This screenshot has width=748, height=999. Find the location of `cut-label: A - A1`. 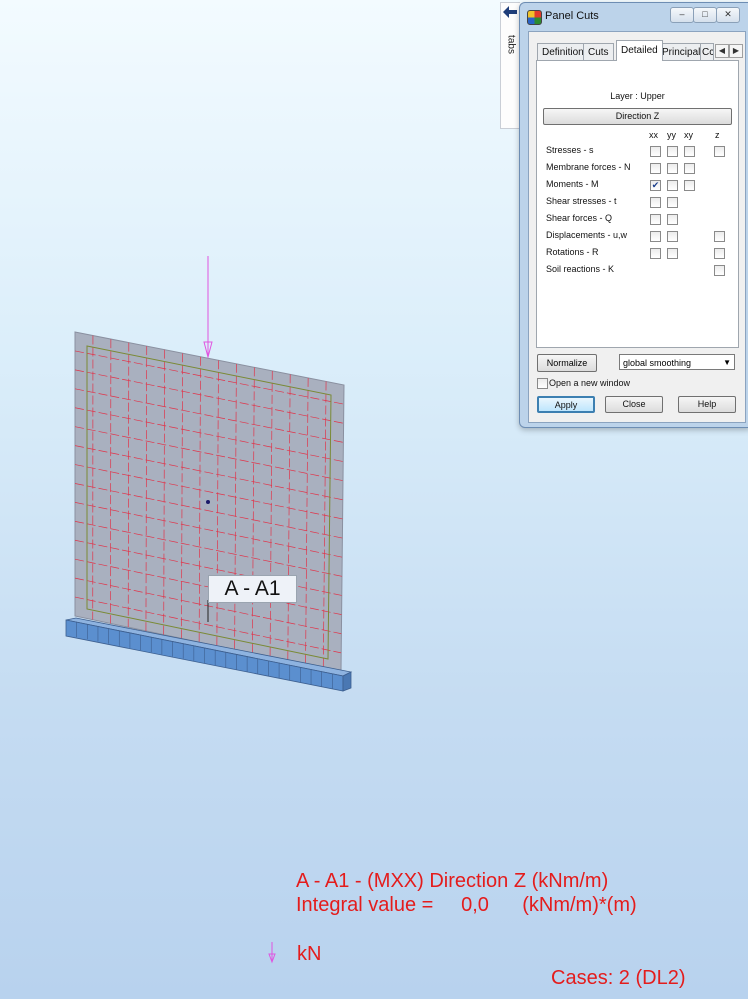

cut-label: A - A1 is located at coordinates (252, 589).